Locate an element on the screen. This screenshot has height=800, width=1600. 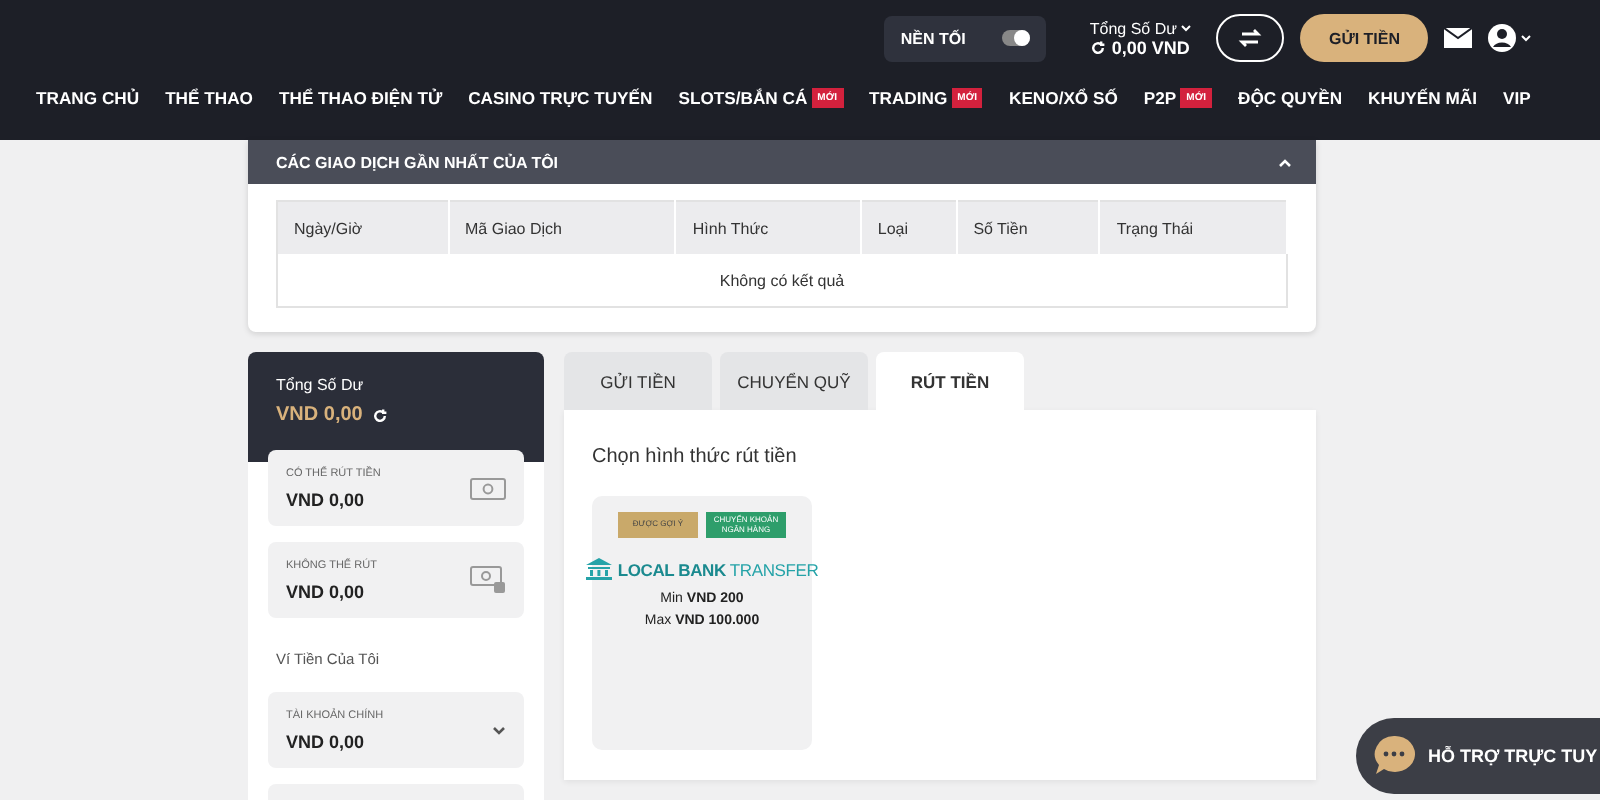
chat-bubble-icon is located at coordinates (1394, 756).